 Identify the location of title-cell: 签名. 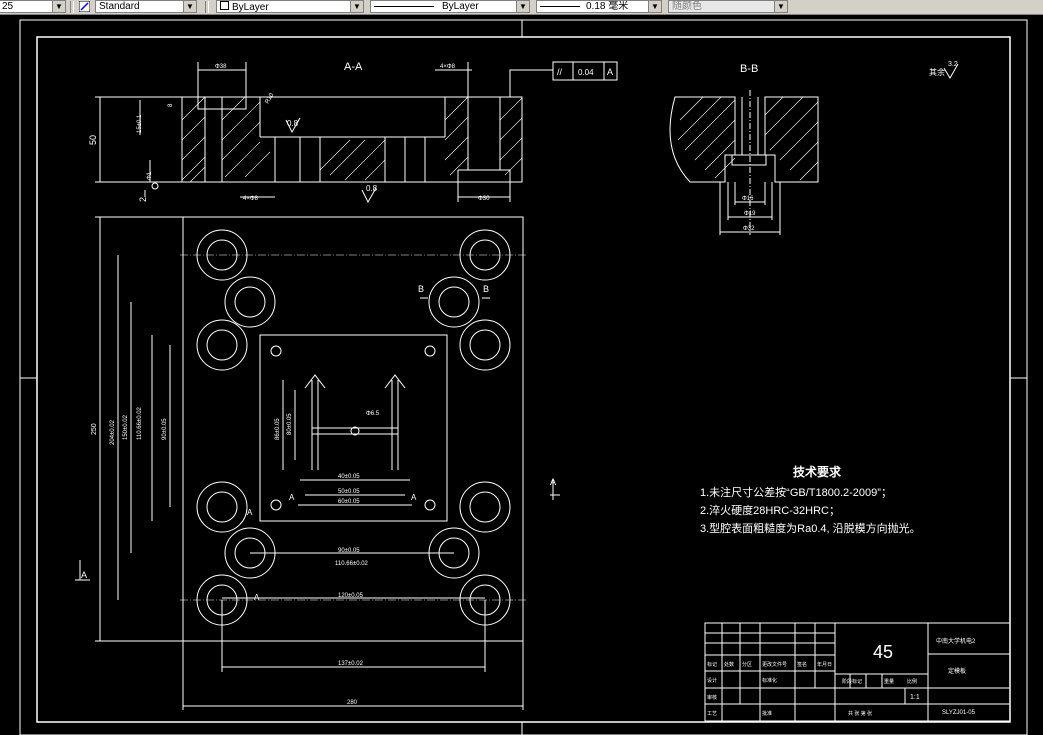
(802, 664).